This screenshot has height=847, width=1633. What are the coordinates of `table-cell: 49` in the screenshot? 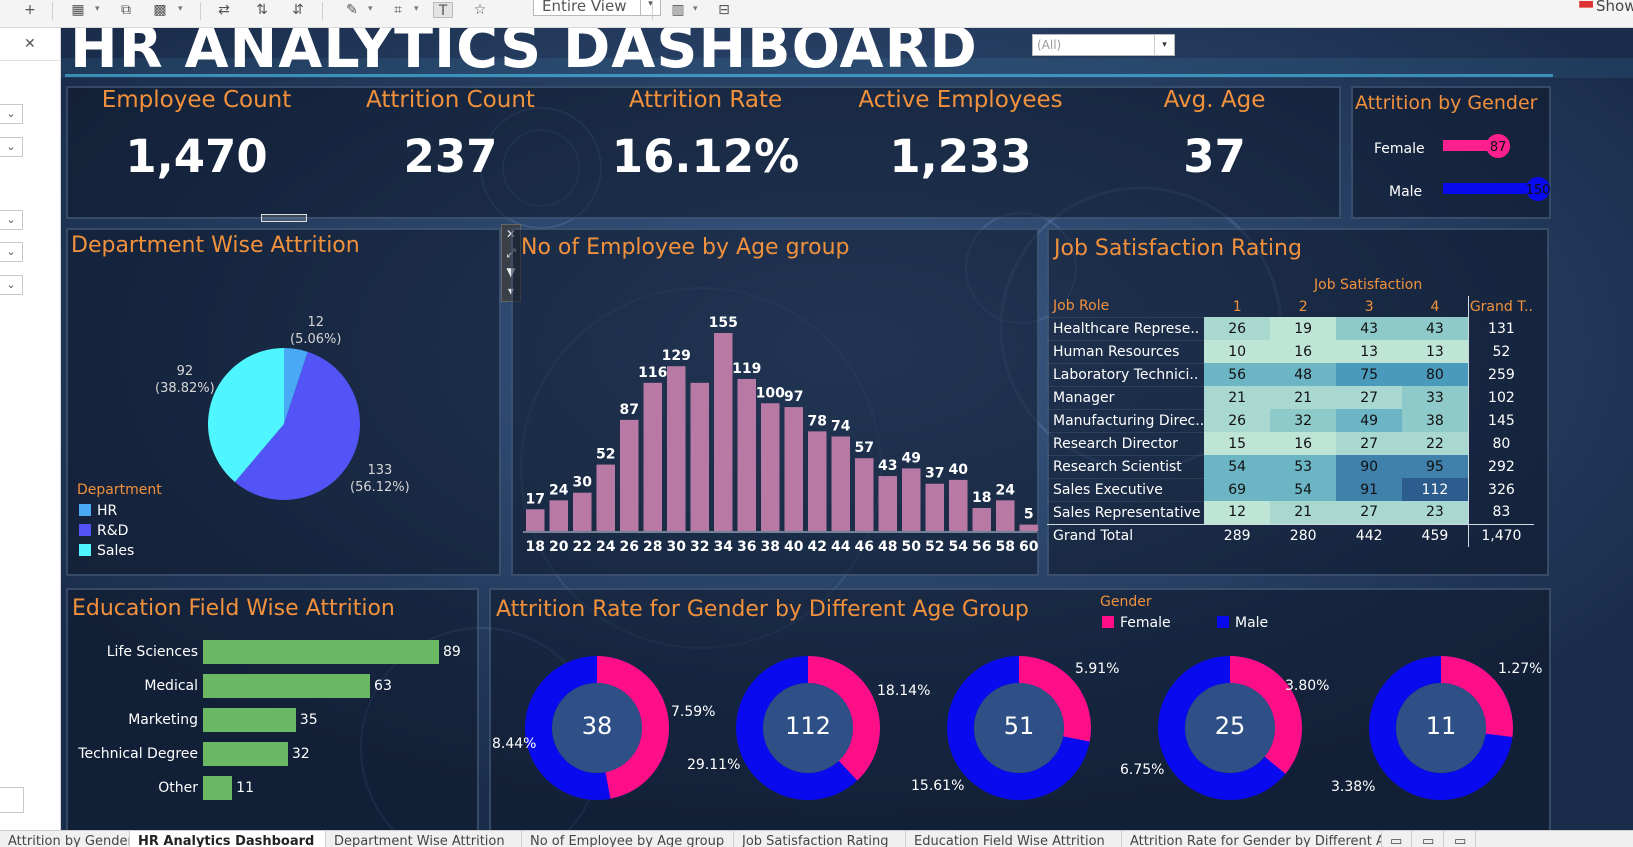 It's located at (1369, 420).